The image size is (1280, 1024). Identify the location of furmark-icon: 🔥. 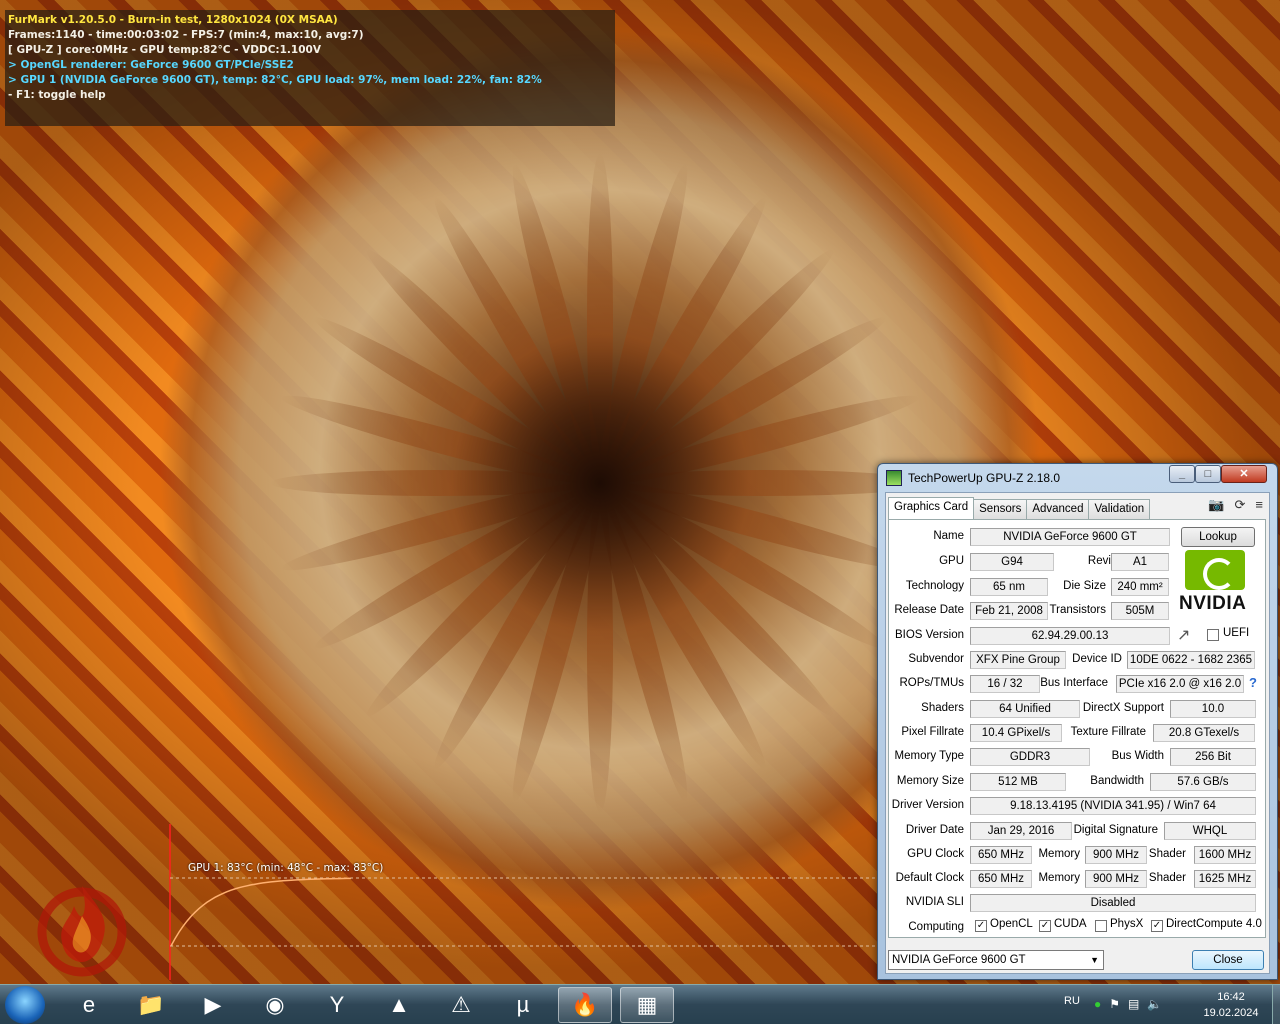
(585, 1004).